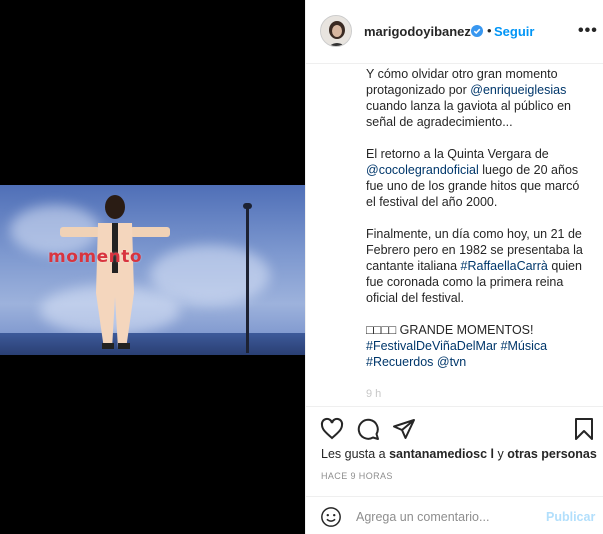 This screenshot has height=534, width=603. I want to click on video-watermark: momento, so click(95, 257).